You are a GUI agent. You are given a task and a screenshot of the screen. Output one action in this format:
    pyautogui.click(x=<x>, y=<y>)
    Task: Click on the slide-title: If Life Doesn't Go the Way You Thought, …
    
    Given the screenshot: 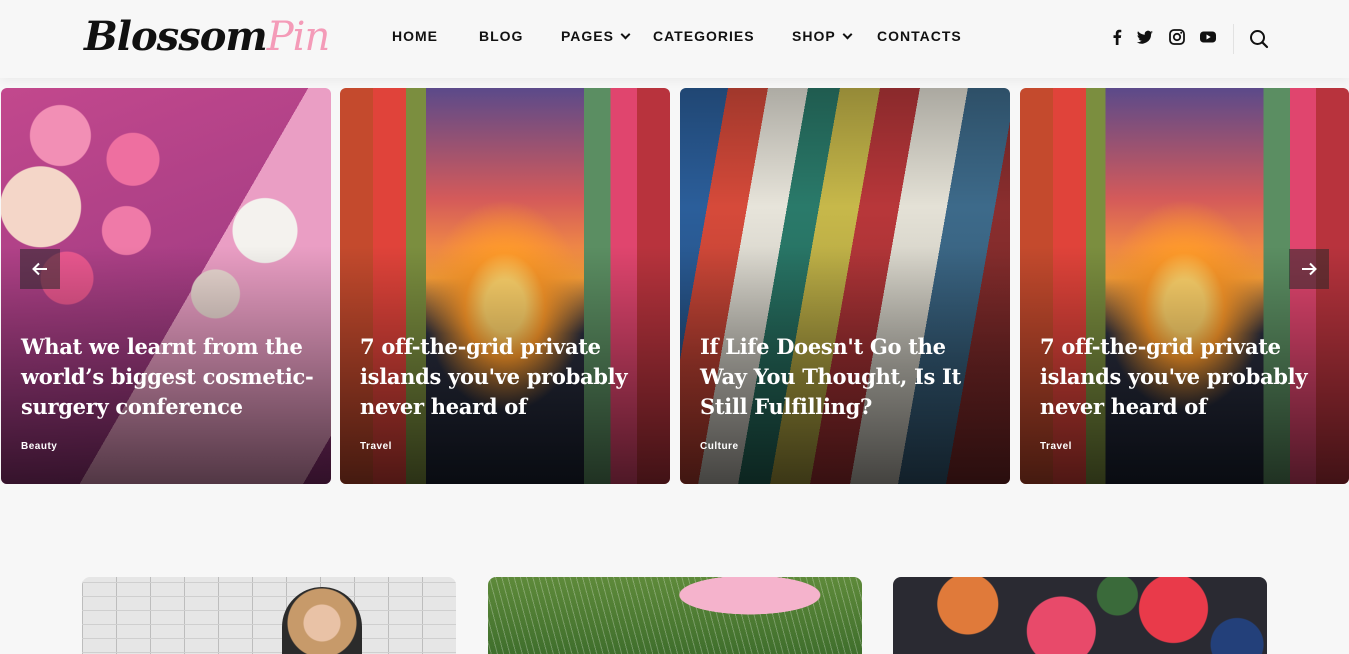 What is the action you would take?
    pyautogui.click(x=848, y=377)
    